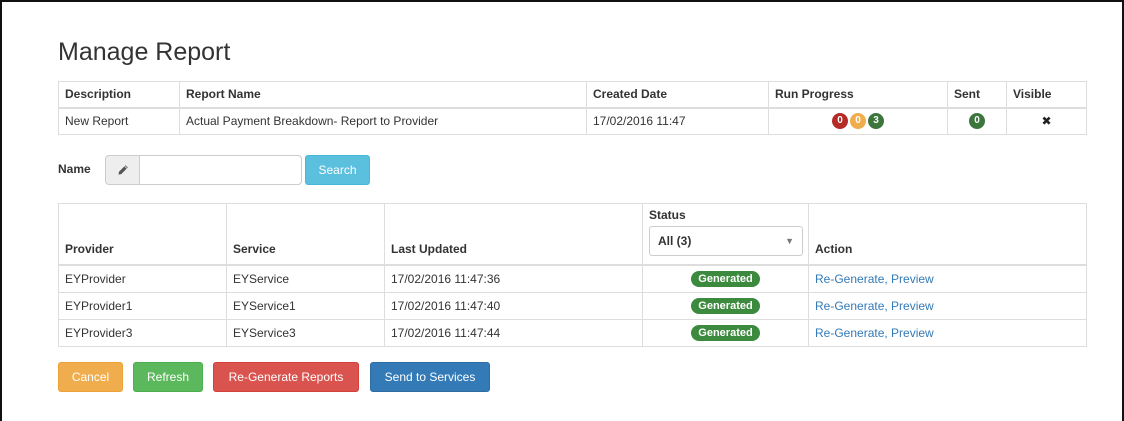  Describe the element at coordinates (675, 241) in the screenshot. I see `status-filter-value: All (3)` at that location.